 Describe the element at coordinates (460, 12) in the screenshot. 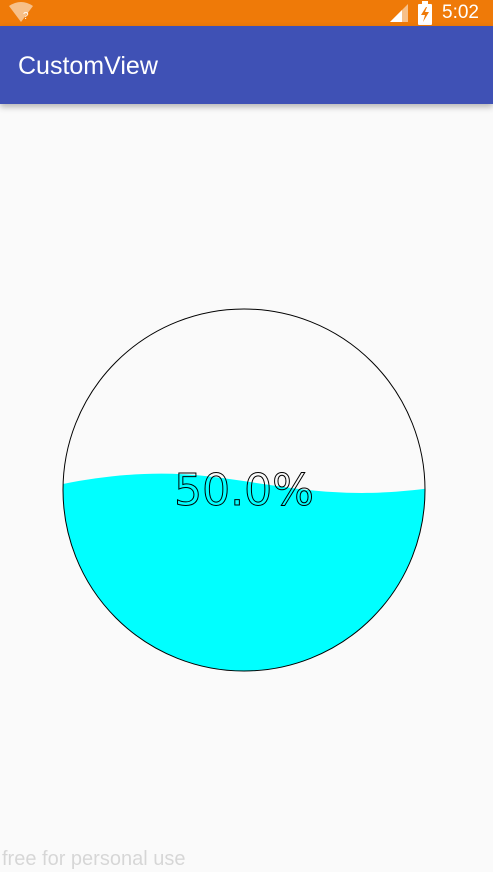

I see `status-time: 5:02` at that location.